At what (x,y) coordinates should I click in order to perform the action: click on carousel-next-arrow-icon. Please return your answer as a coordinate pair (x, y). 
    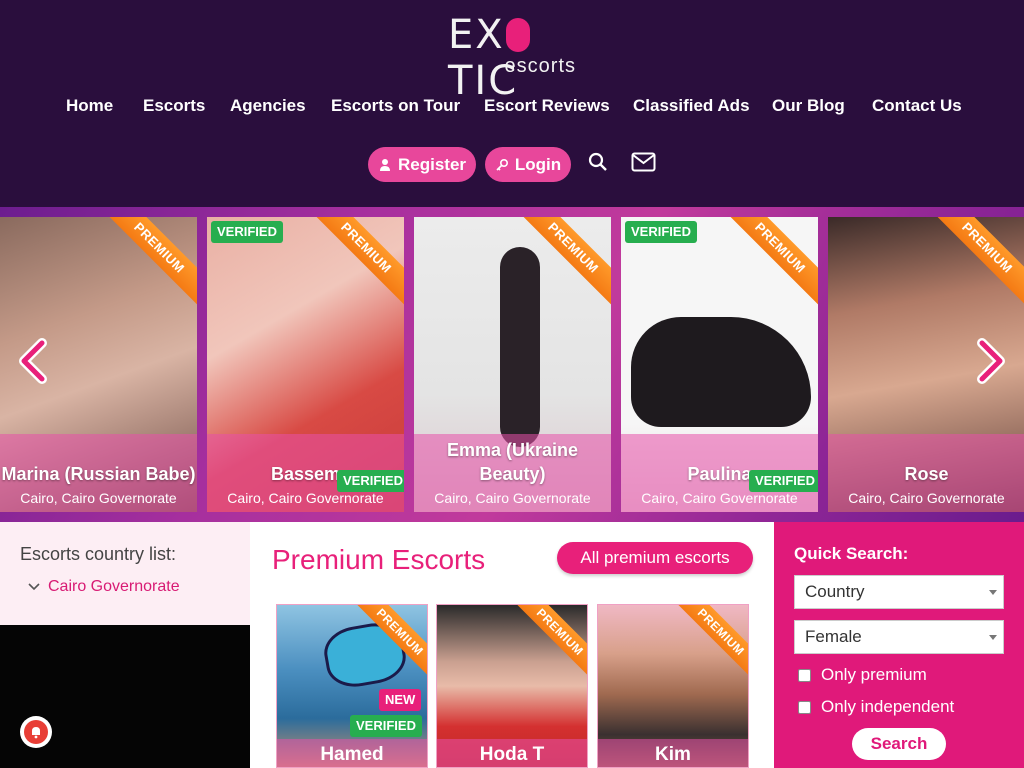
    Looking at the image, I should click on (992, 361).